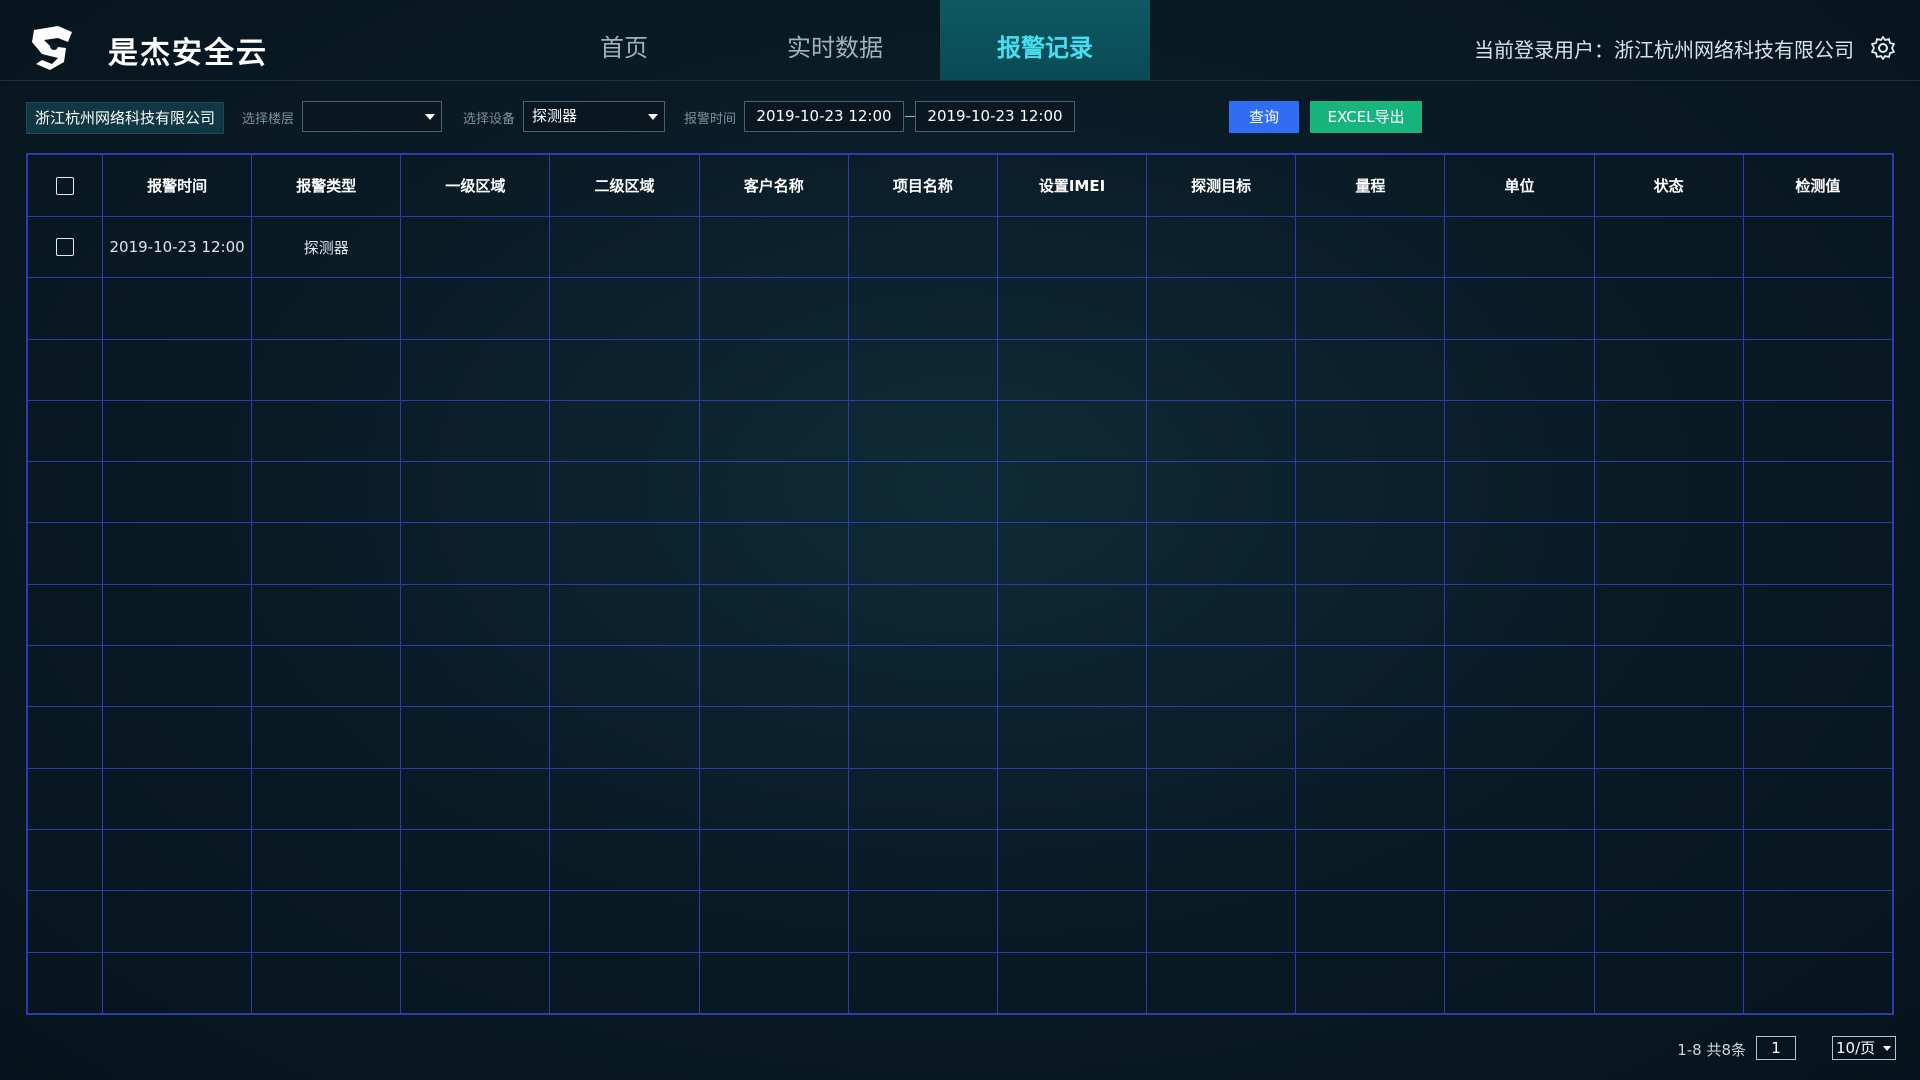  Describe the element at coordinates (1366, 117) in the screenshot. I see `excel-export-button: EXCEL导出` at that location.